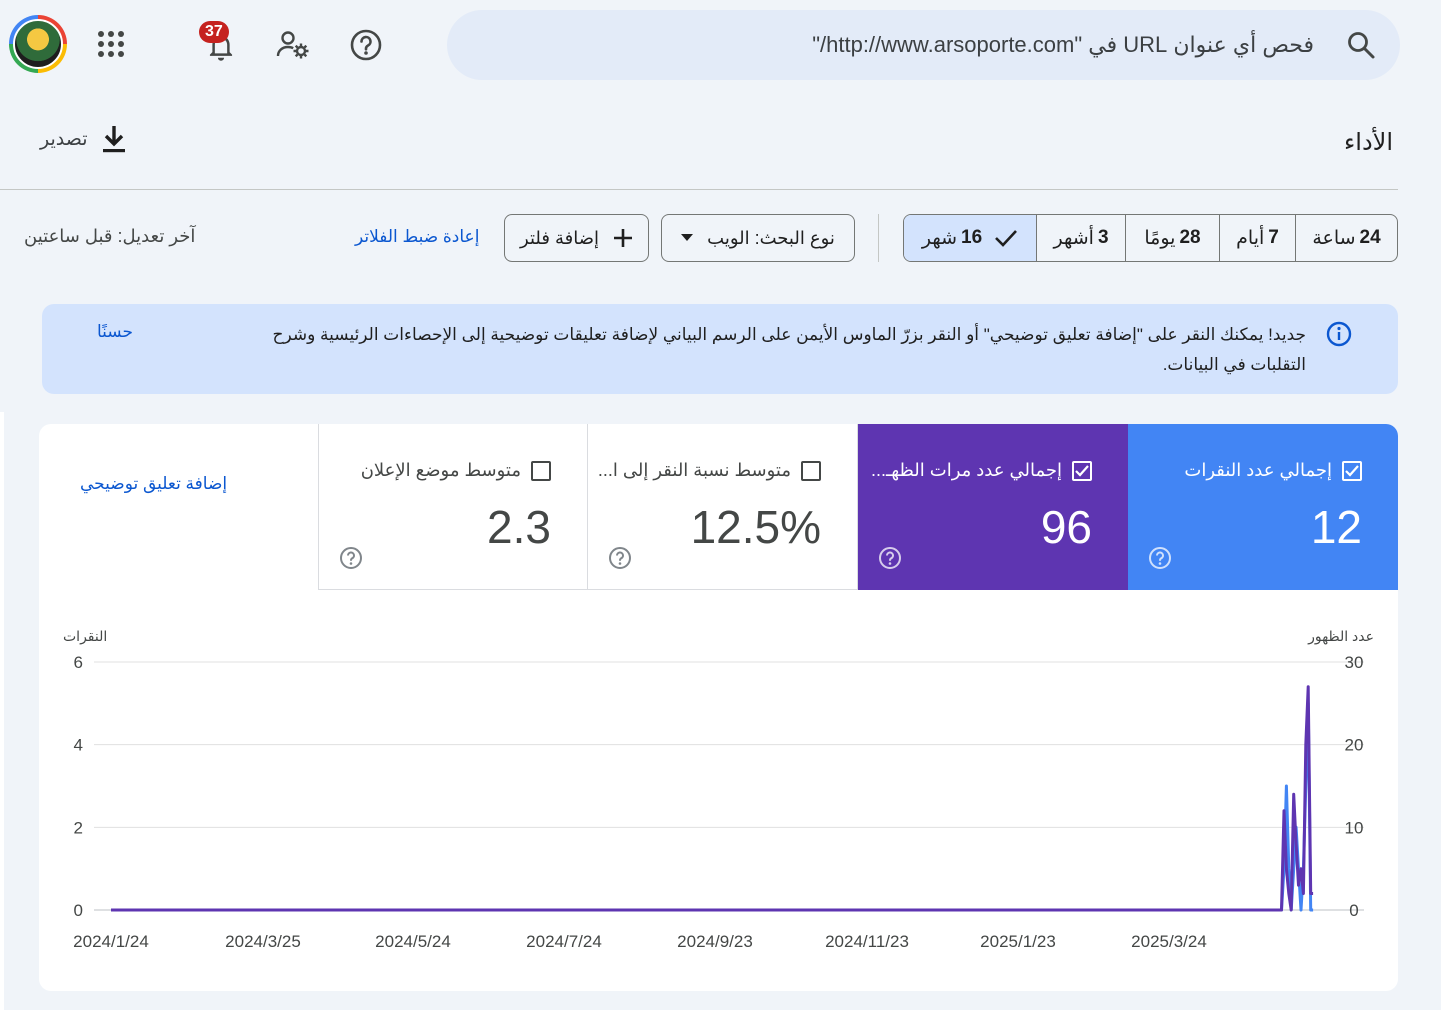 The height and width of the screenshot is (1010, 1441). What do you see at coordinates (1368, 142) in the screenshot?
I see `page-title: الأداء` at bounding box center [1368, 142].